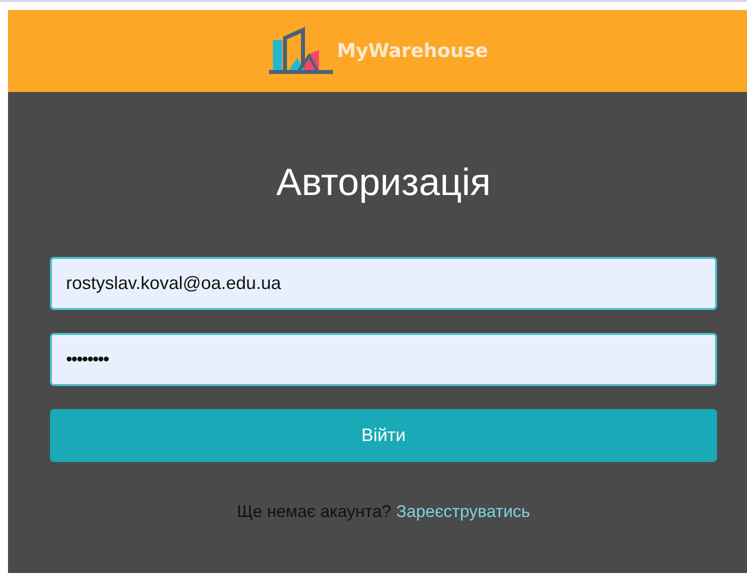 This screenshot has width=747, height=581. I want to click on signup-prompt: Ще немає акаунта?, so click(314, 511).